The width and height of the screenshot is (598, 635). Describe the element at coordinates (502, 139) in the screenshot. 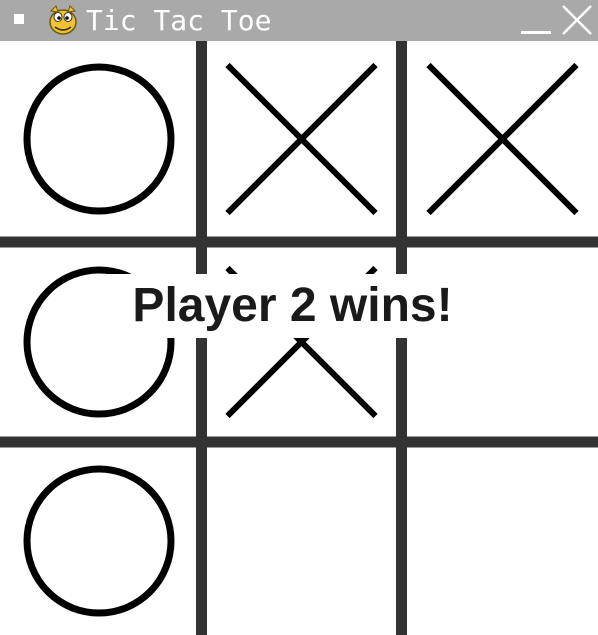

I see `cell-r1-c3` at that location.